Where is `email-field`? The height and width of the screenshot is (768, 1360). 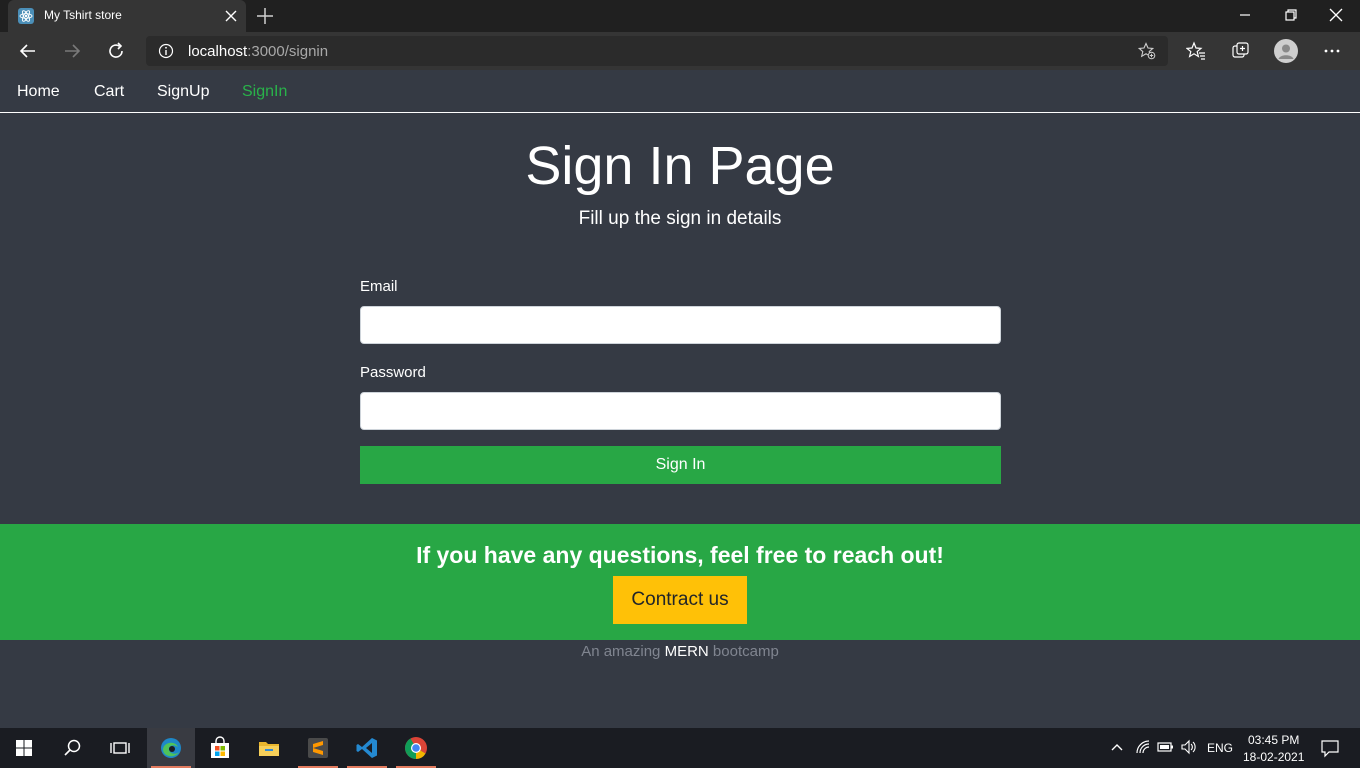
email-field is located at coordinates (680, 325).